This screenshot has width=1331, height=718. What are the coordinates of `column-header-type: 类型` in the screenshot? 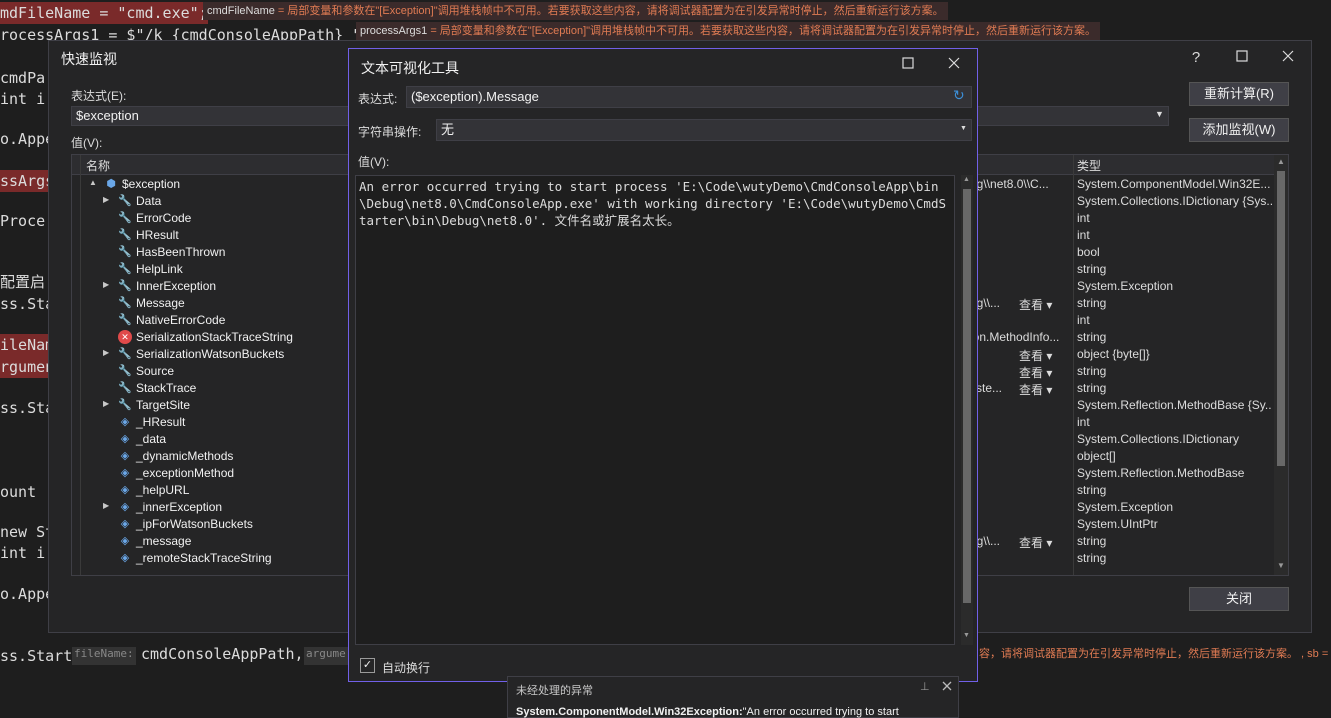 It's located at (1089, 165).